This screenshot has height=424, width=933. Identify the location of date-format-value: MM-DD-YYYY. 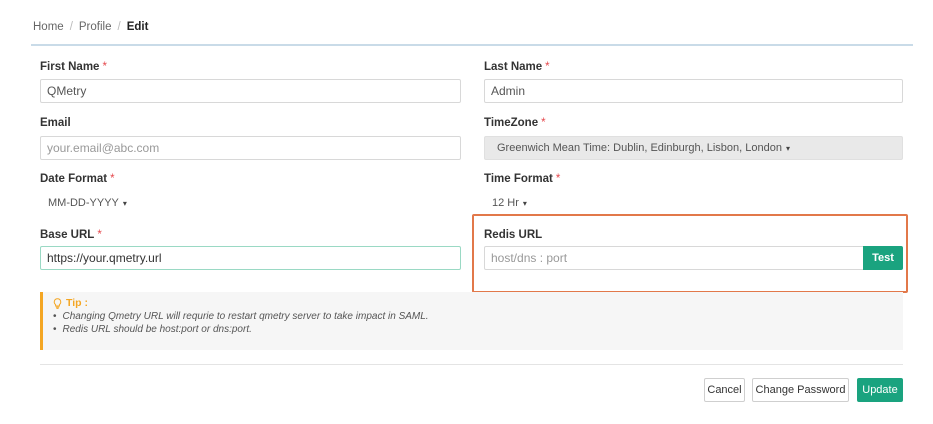
(83, 203).